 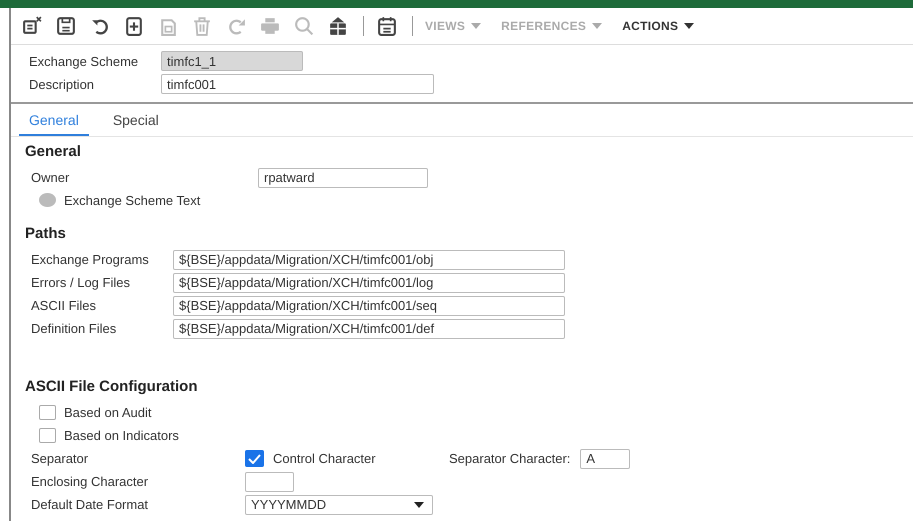 What do you see at coordinates (134, 26) in the screenshot?
I see `add-icon` at bounding box center [134, 26].